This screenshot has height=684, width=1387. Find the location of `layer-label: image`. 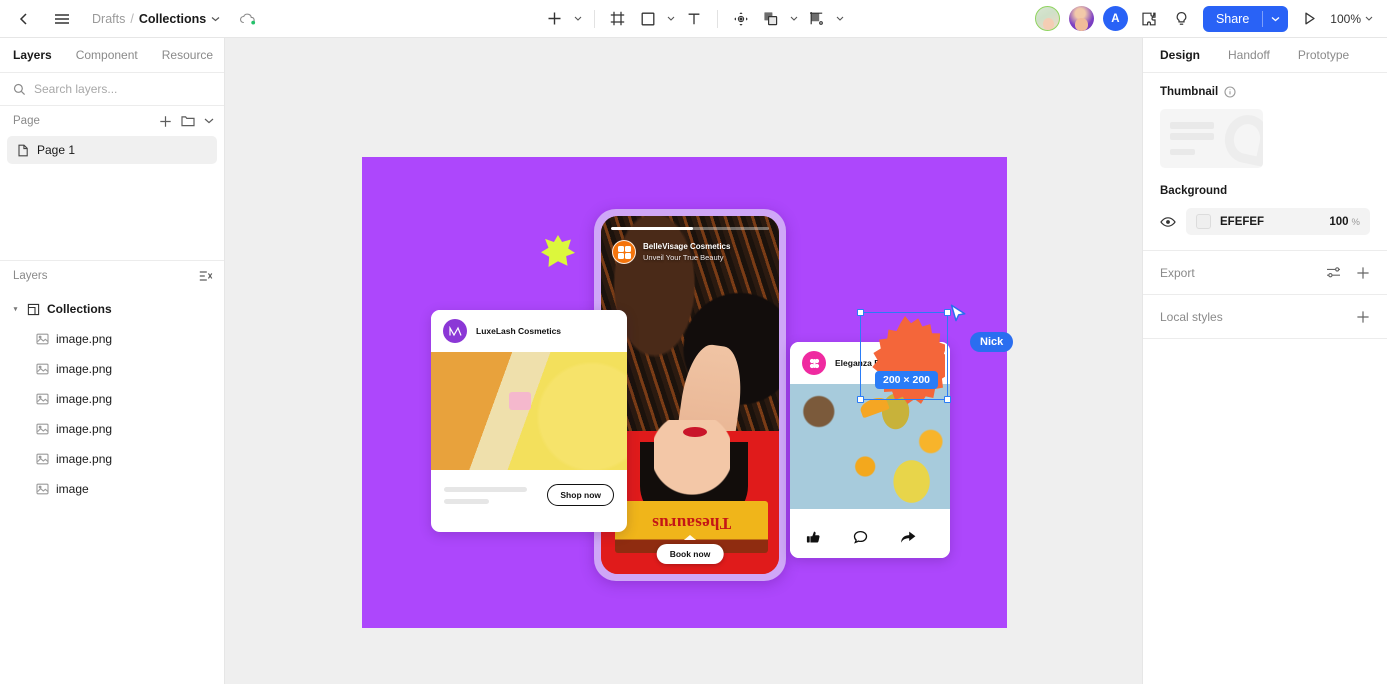

layer-label: image is located at coordinates (72, 489).